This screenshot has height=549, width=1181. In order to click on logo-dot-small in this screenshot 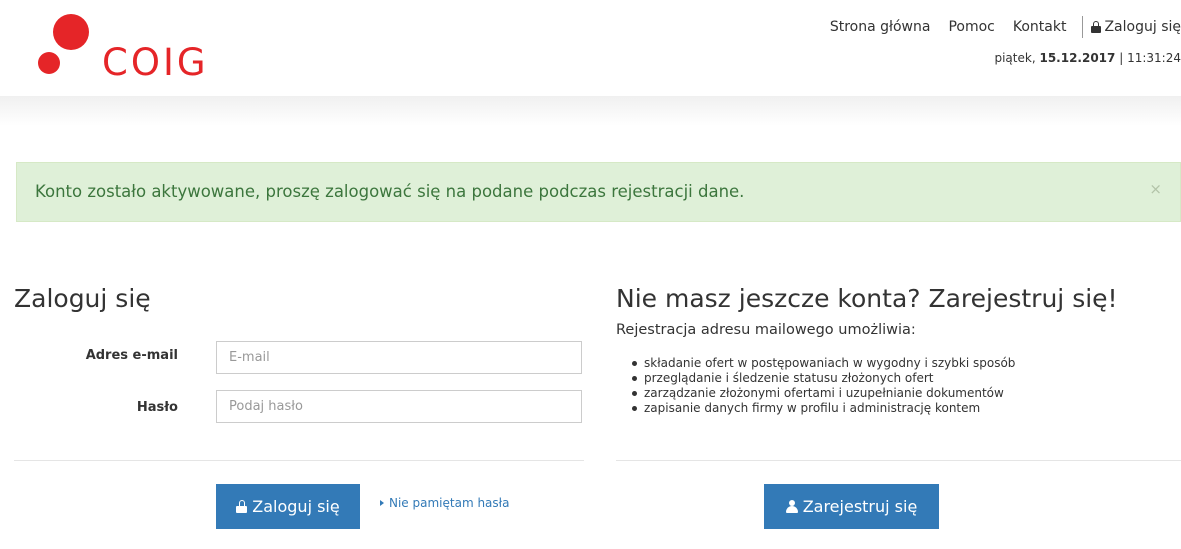, I will do `click(49, 63)`.